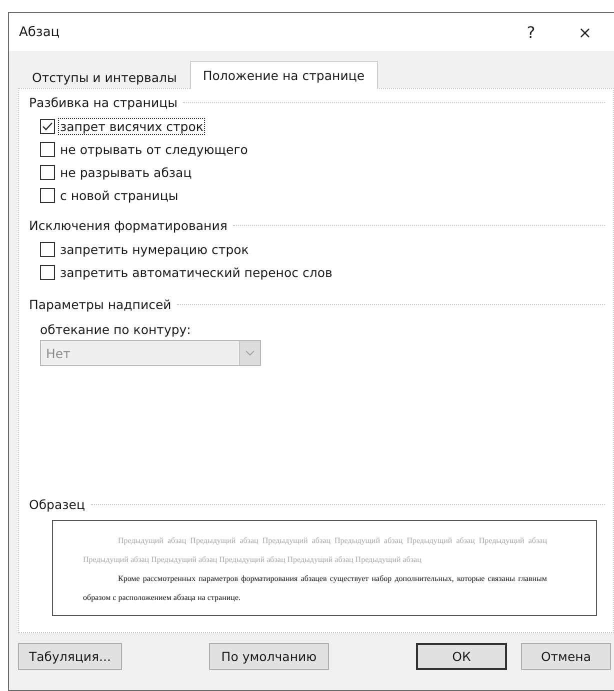  I want to click on current-paragraph-text: Кроме рассмотренных параметров форматирования абзацев существует набор дополнительных, которые связаны главным образом с расположением абзаца на странице., so click(315, 588).